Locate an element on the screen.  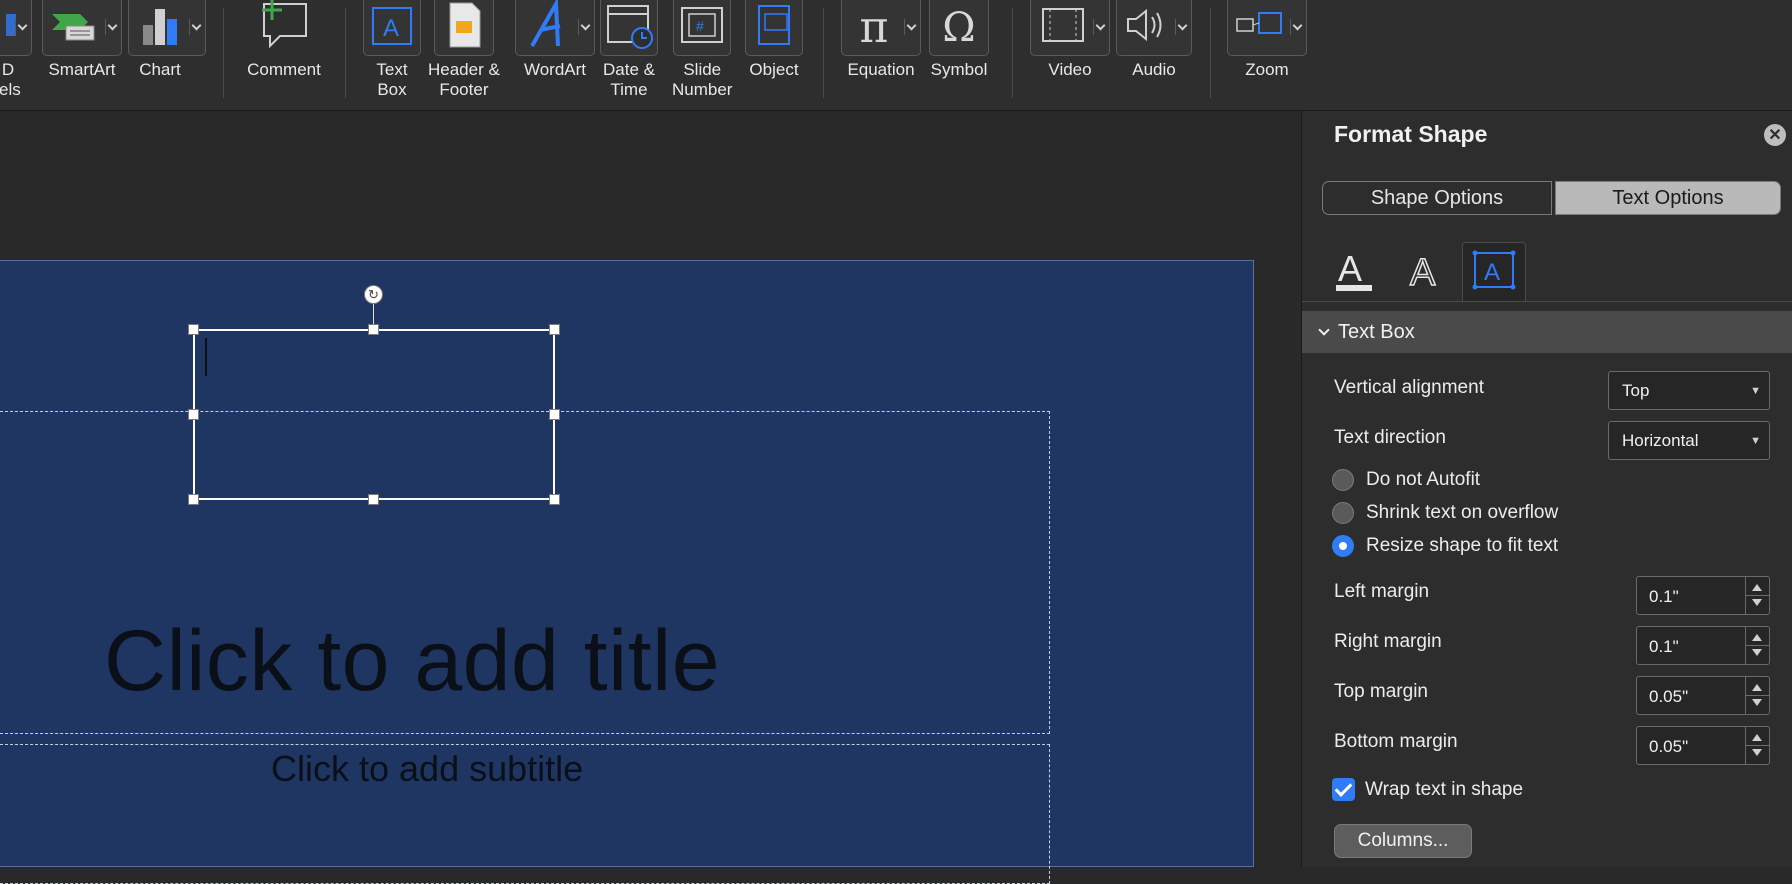
top-margin-stepper: 0.05" is located at coordinates (1703, 695).